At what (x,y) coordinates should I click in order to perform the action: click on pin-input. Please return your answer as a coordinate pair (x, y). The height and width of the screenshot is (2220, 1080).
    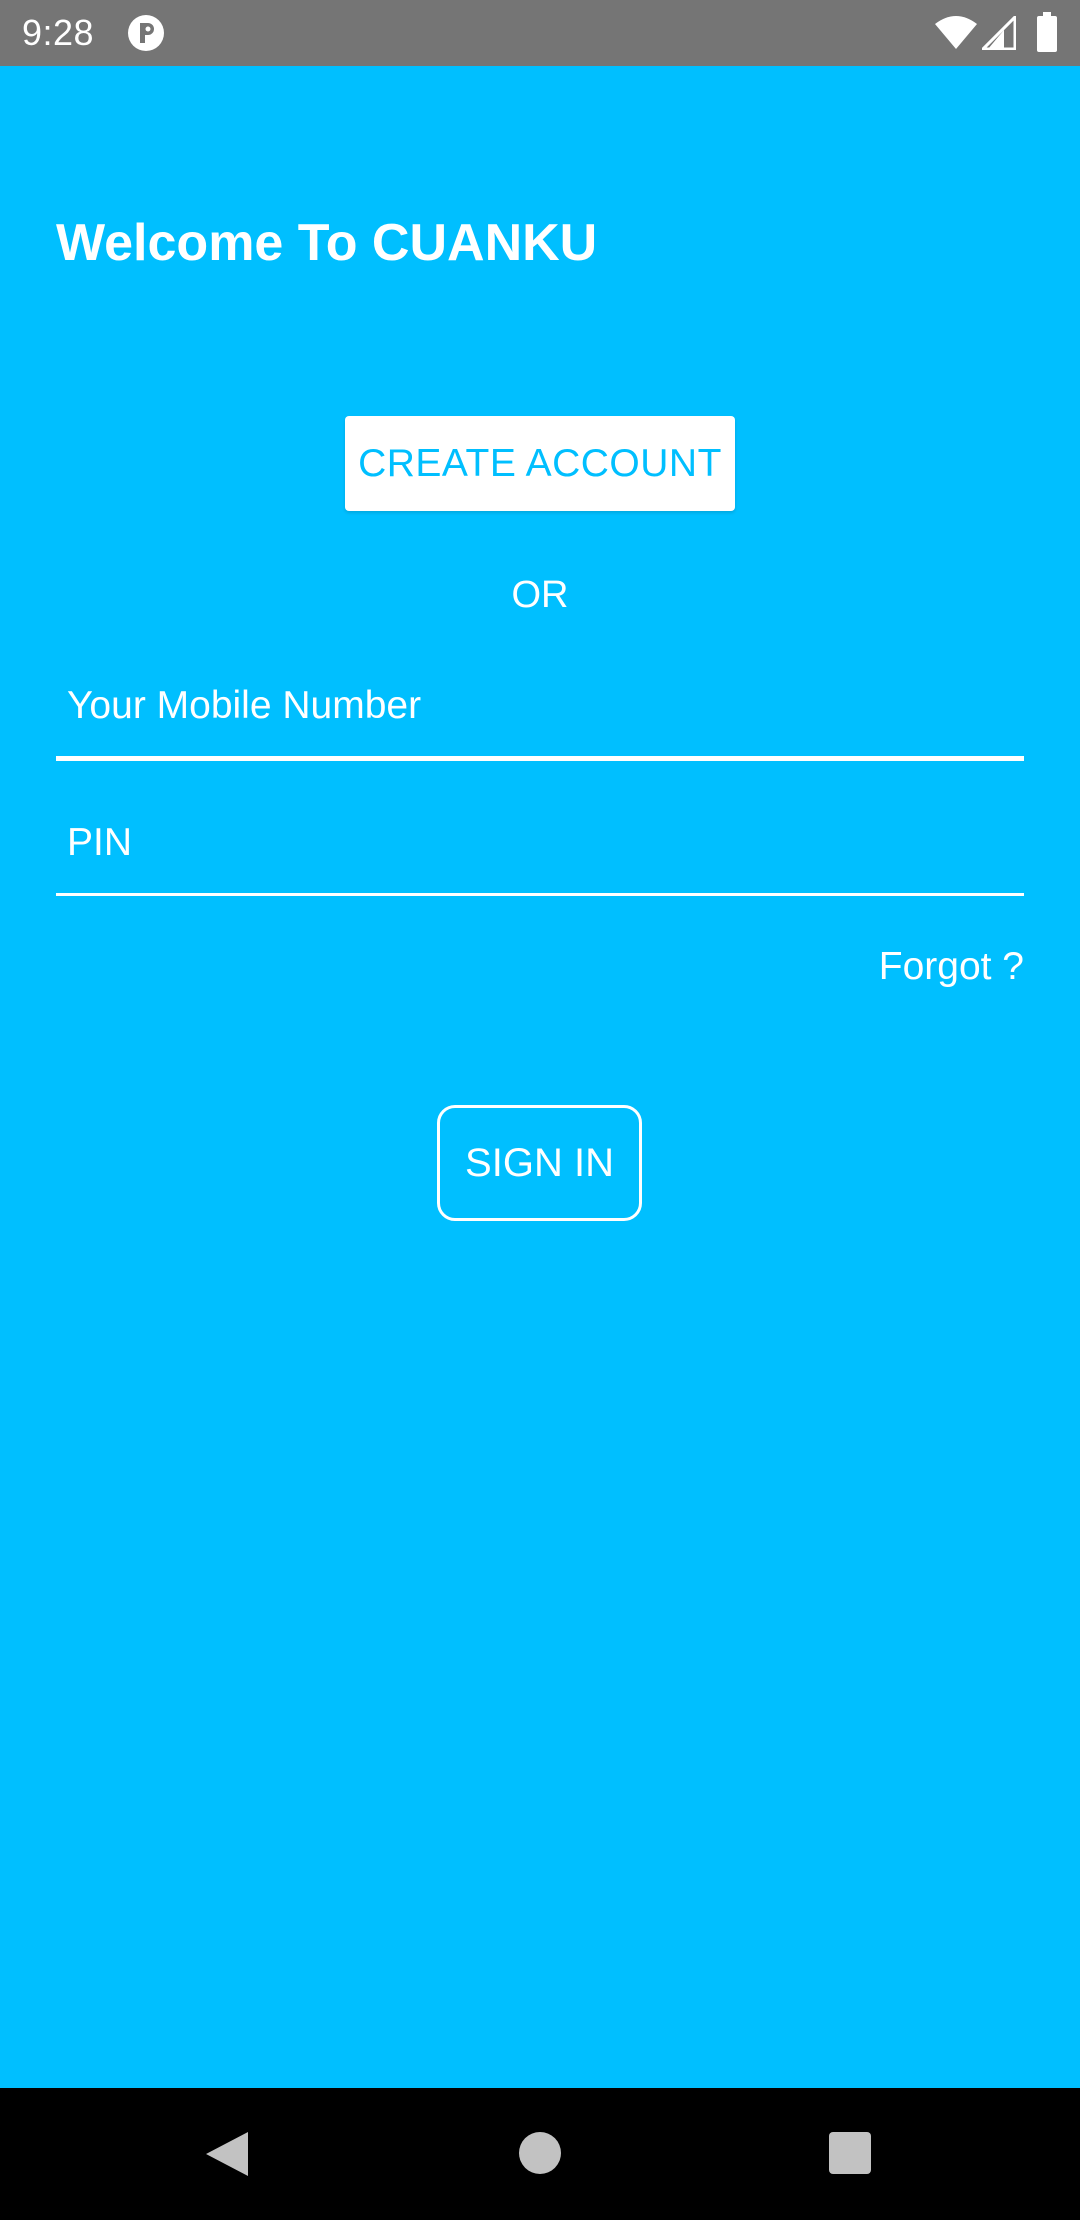
    Looking at the image, I should click on (540, 843).